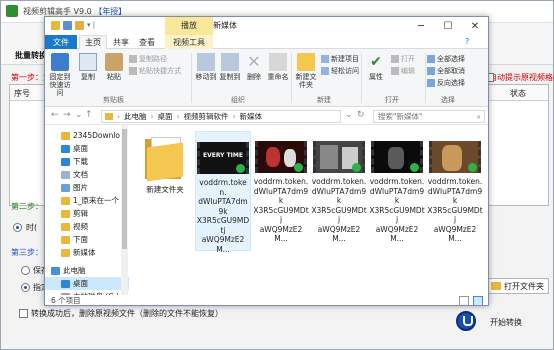 Image resolution: width=554 pixels, height=350 pixels. I want to click on up-arrow-icon: ↑, so click(89, 115).